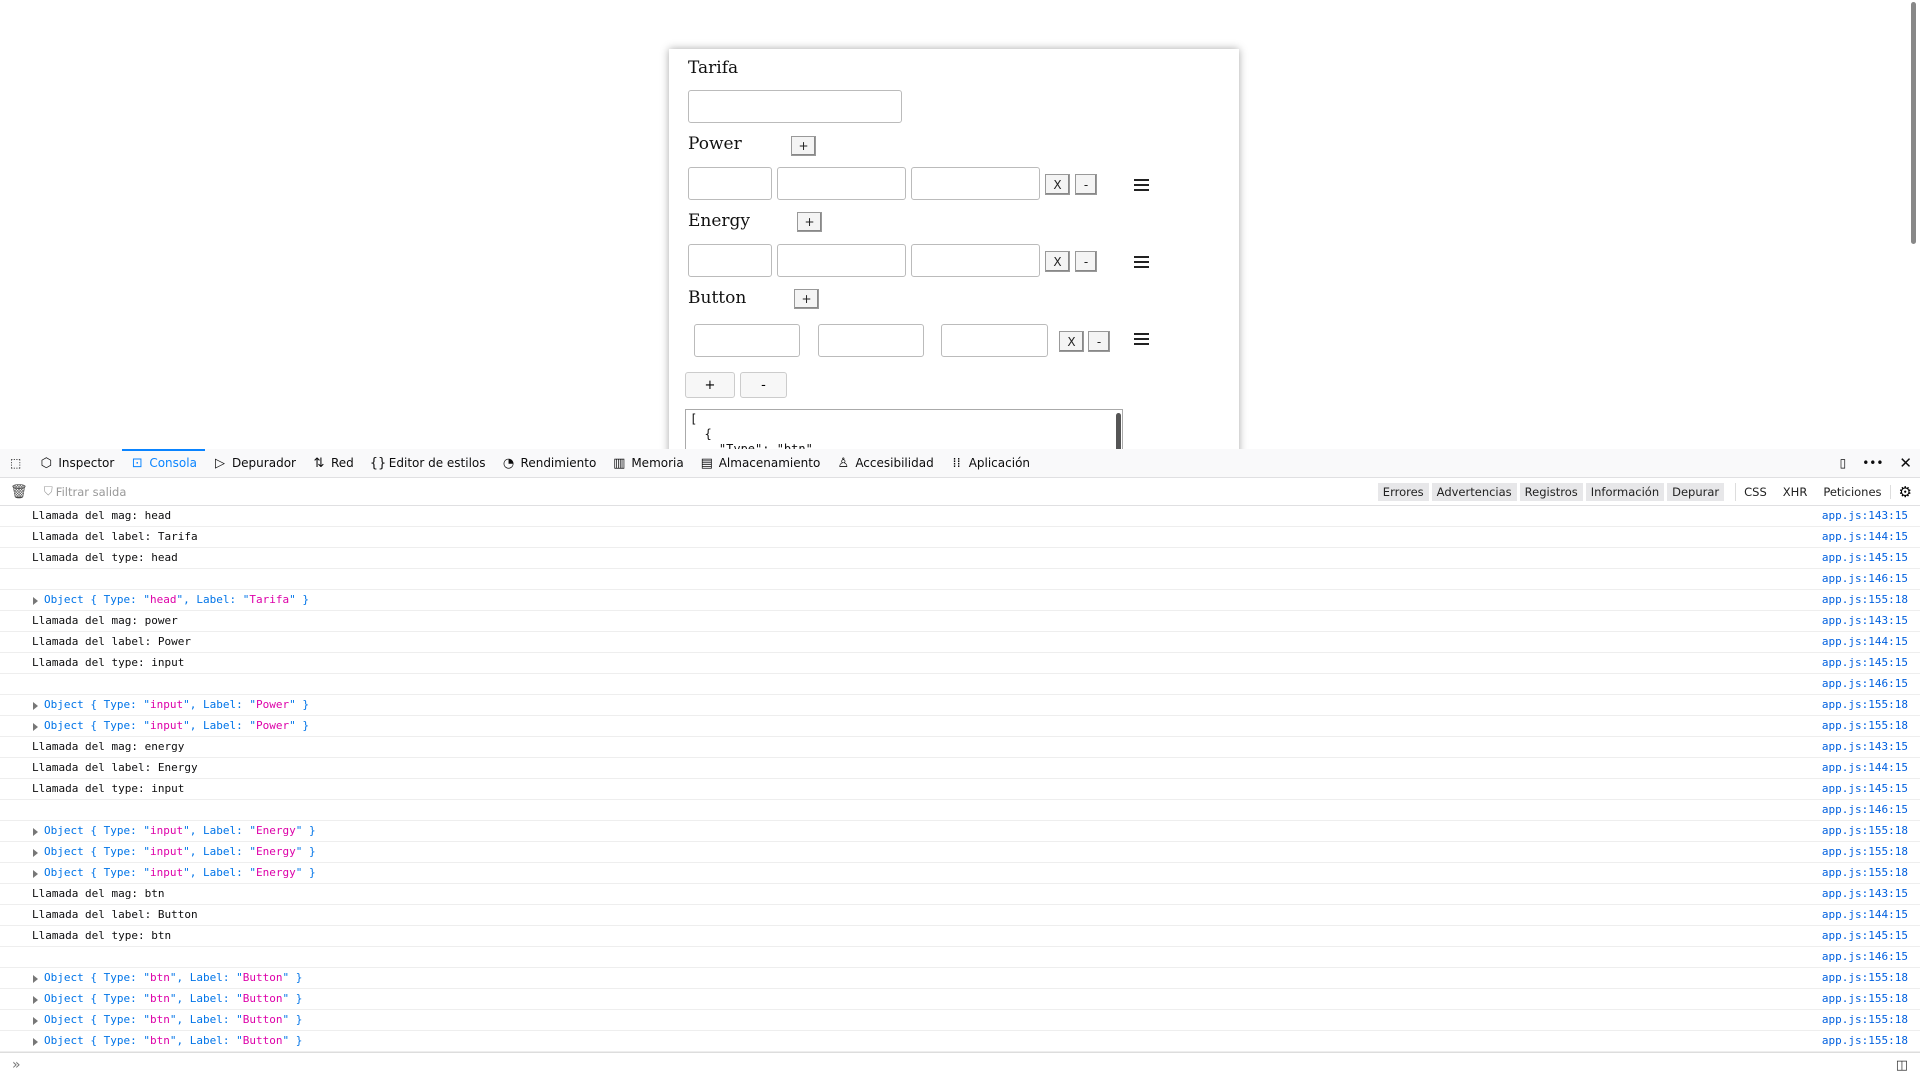 Image resolution: width=1920 pixels, height=1080 pixels. Describe the element at coordinates (19, 492) in the screenshot. I see `trash-icon: 🗑` at that location.